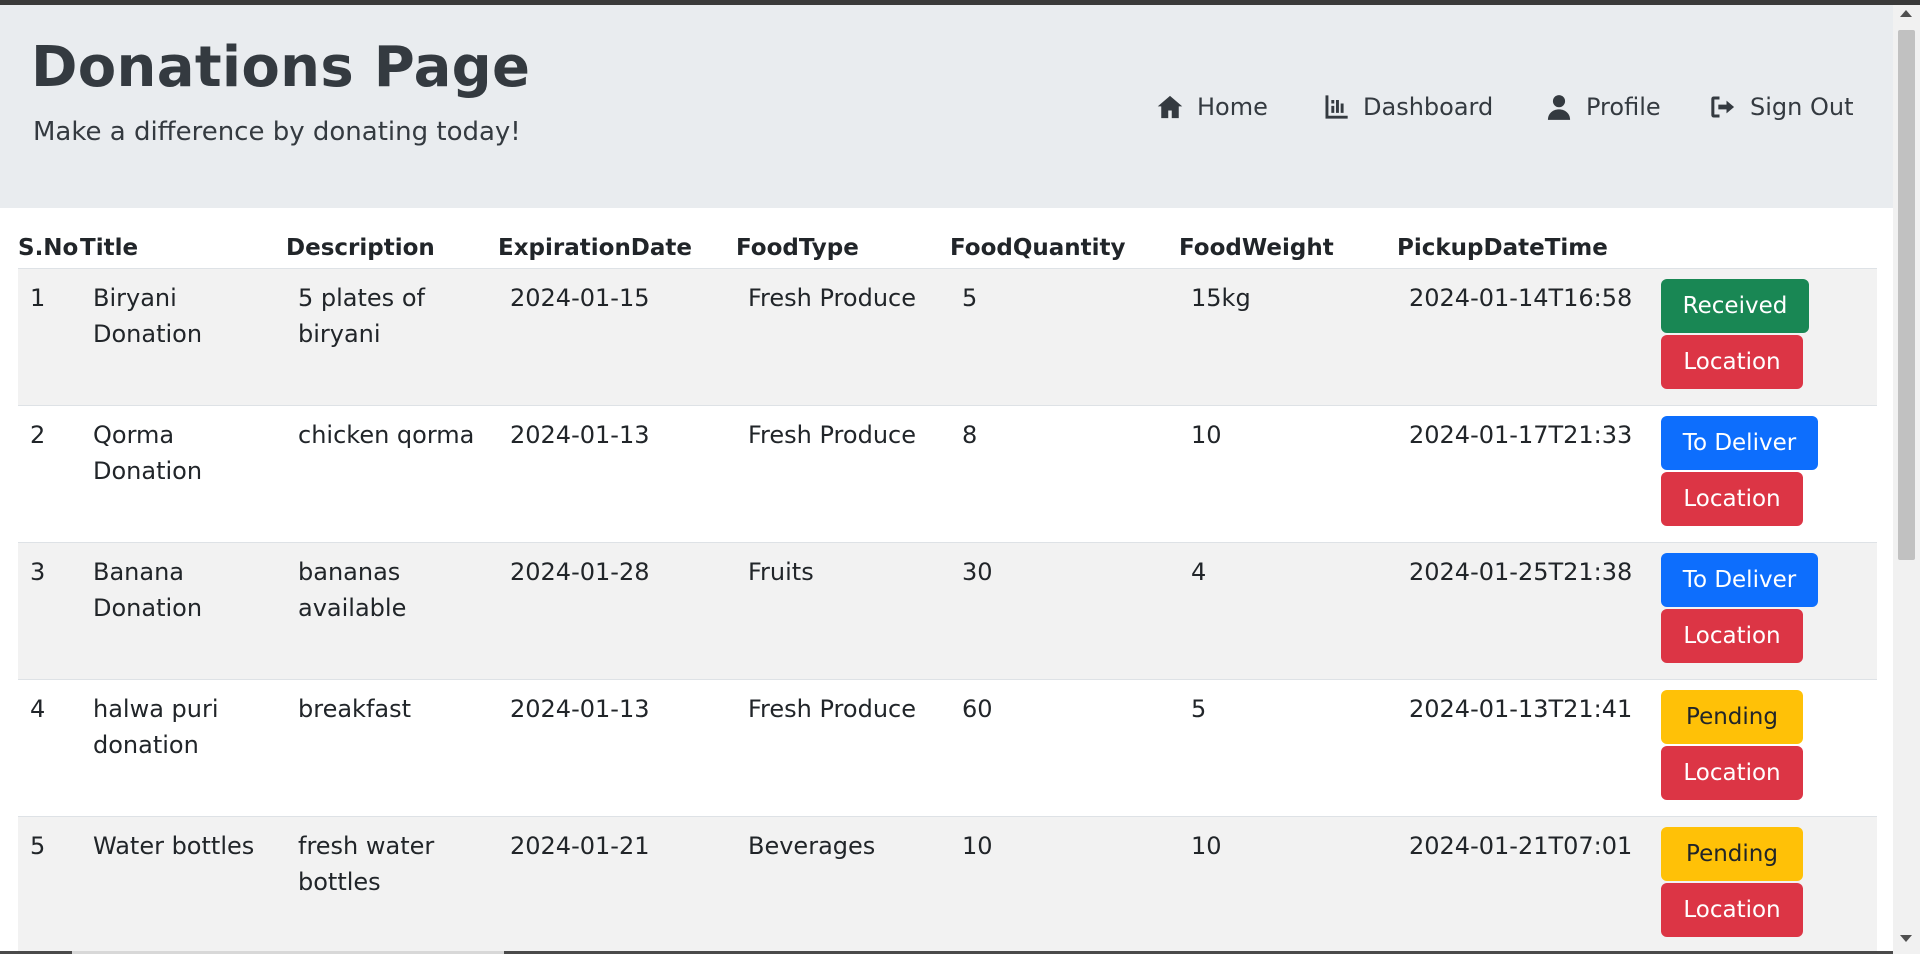 The image size is (1920, 954). Describe the element at coordinates (355, 708) in the screenshot. I see `cell-description: breakfast` at that location.